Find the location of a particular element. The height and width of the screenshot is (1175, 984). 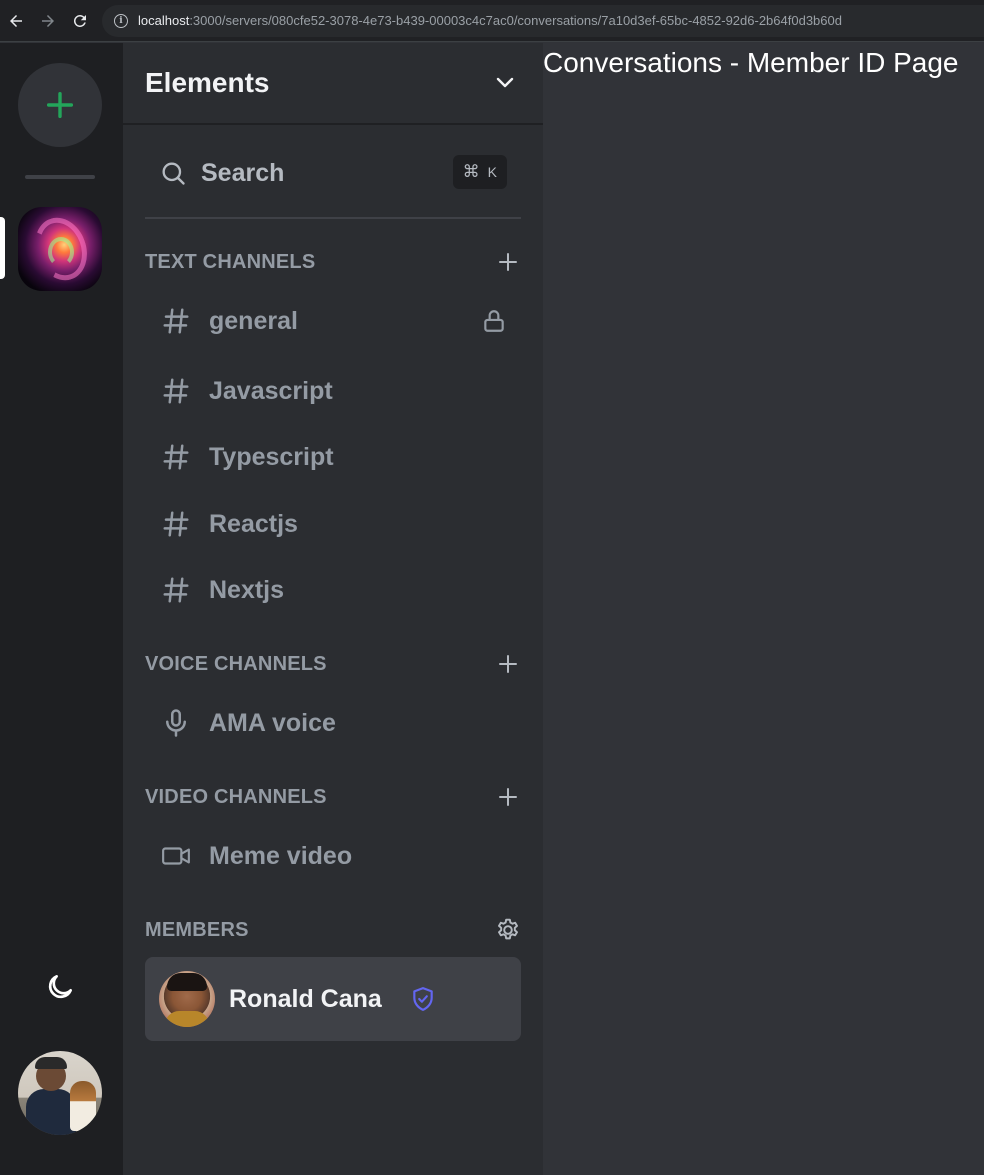

section-title: VIDEO CHANNELS is located at coordinates (236, 796).